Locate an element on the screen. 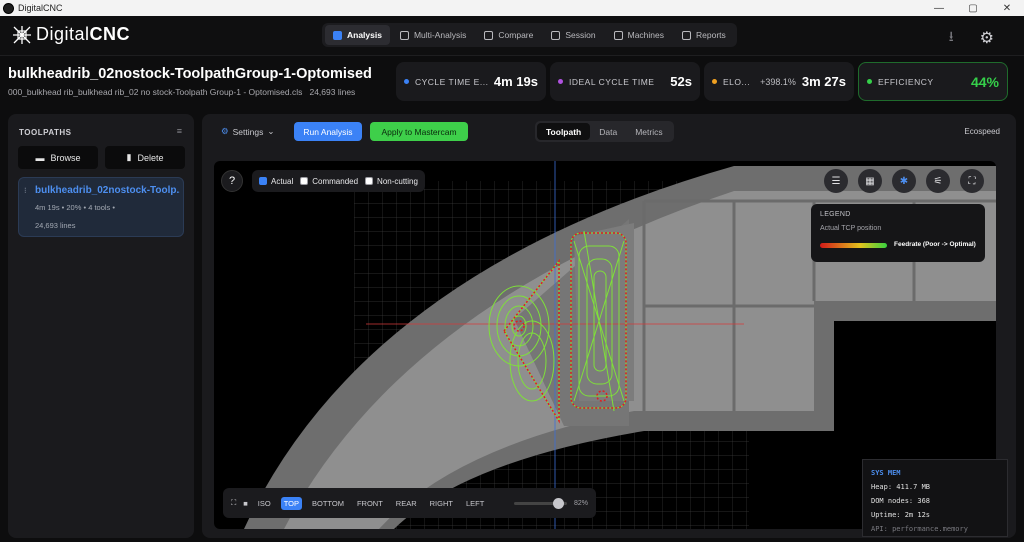 The height and width of the screenshot is (542, 1024). checkbox-checked-icon is located at coordinates (263, 180).